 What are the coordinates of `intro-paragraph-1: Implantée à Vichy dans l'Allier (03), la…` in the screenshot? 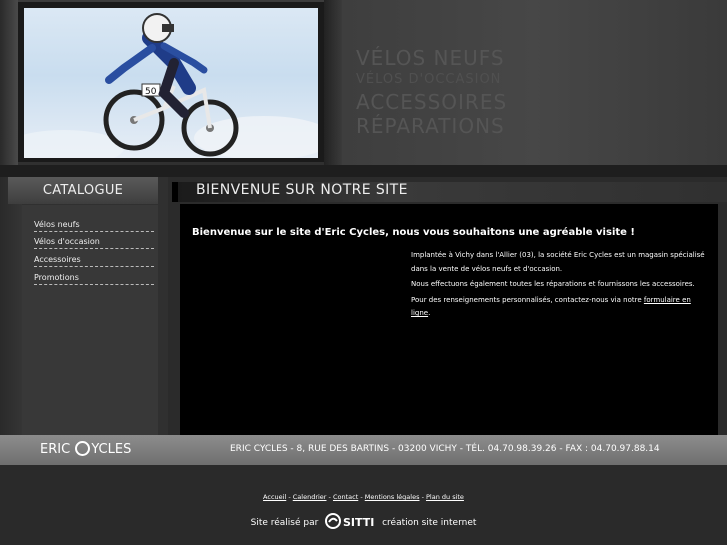 It's located at (558, 262).